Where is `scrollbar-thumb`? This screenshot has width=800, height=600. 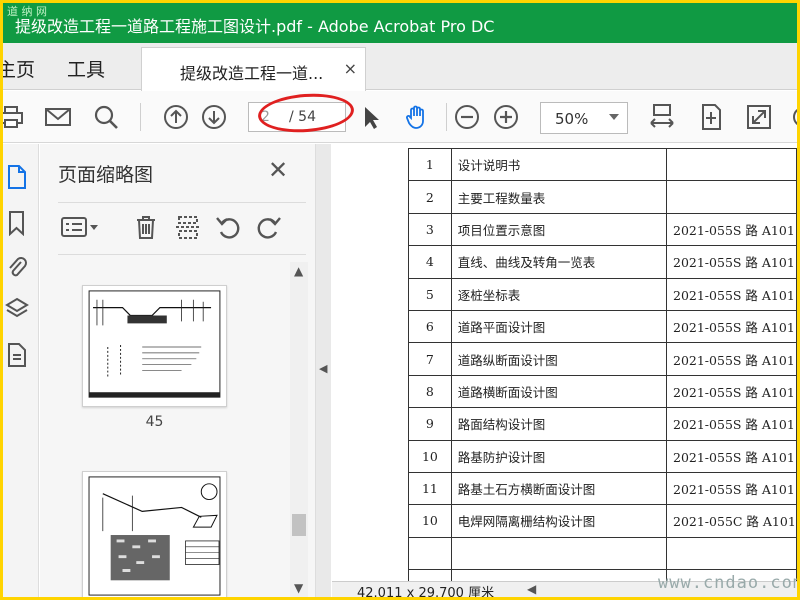
scrollbar-thumb is located at coordinates (299, 525).